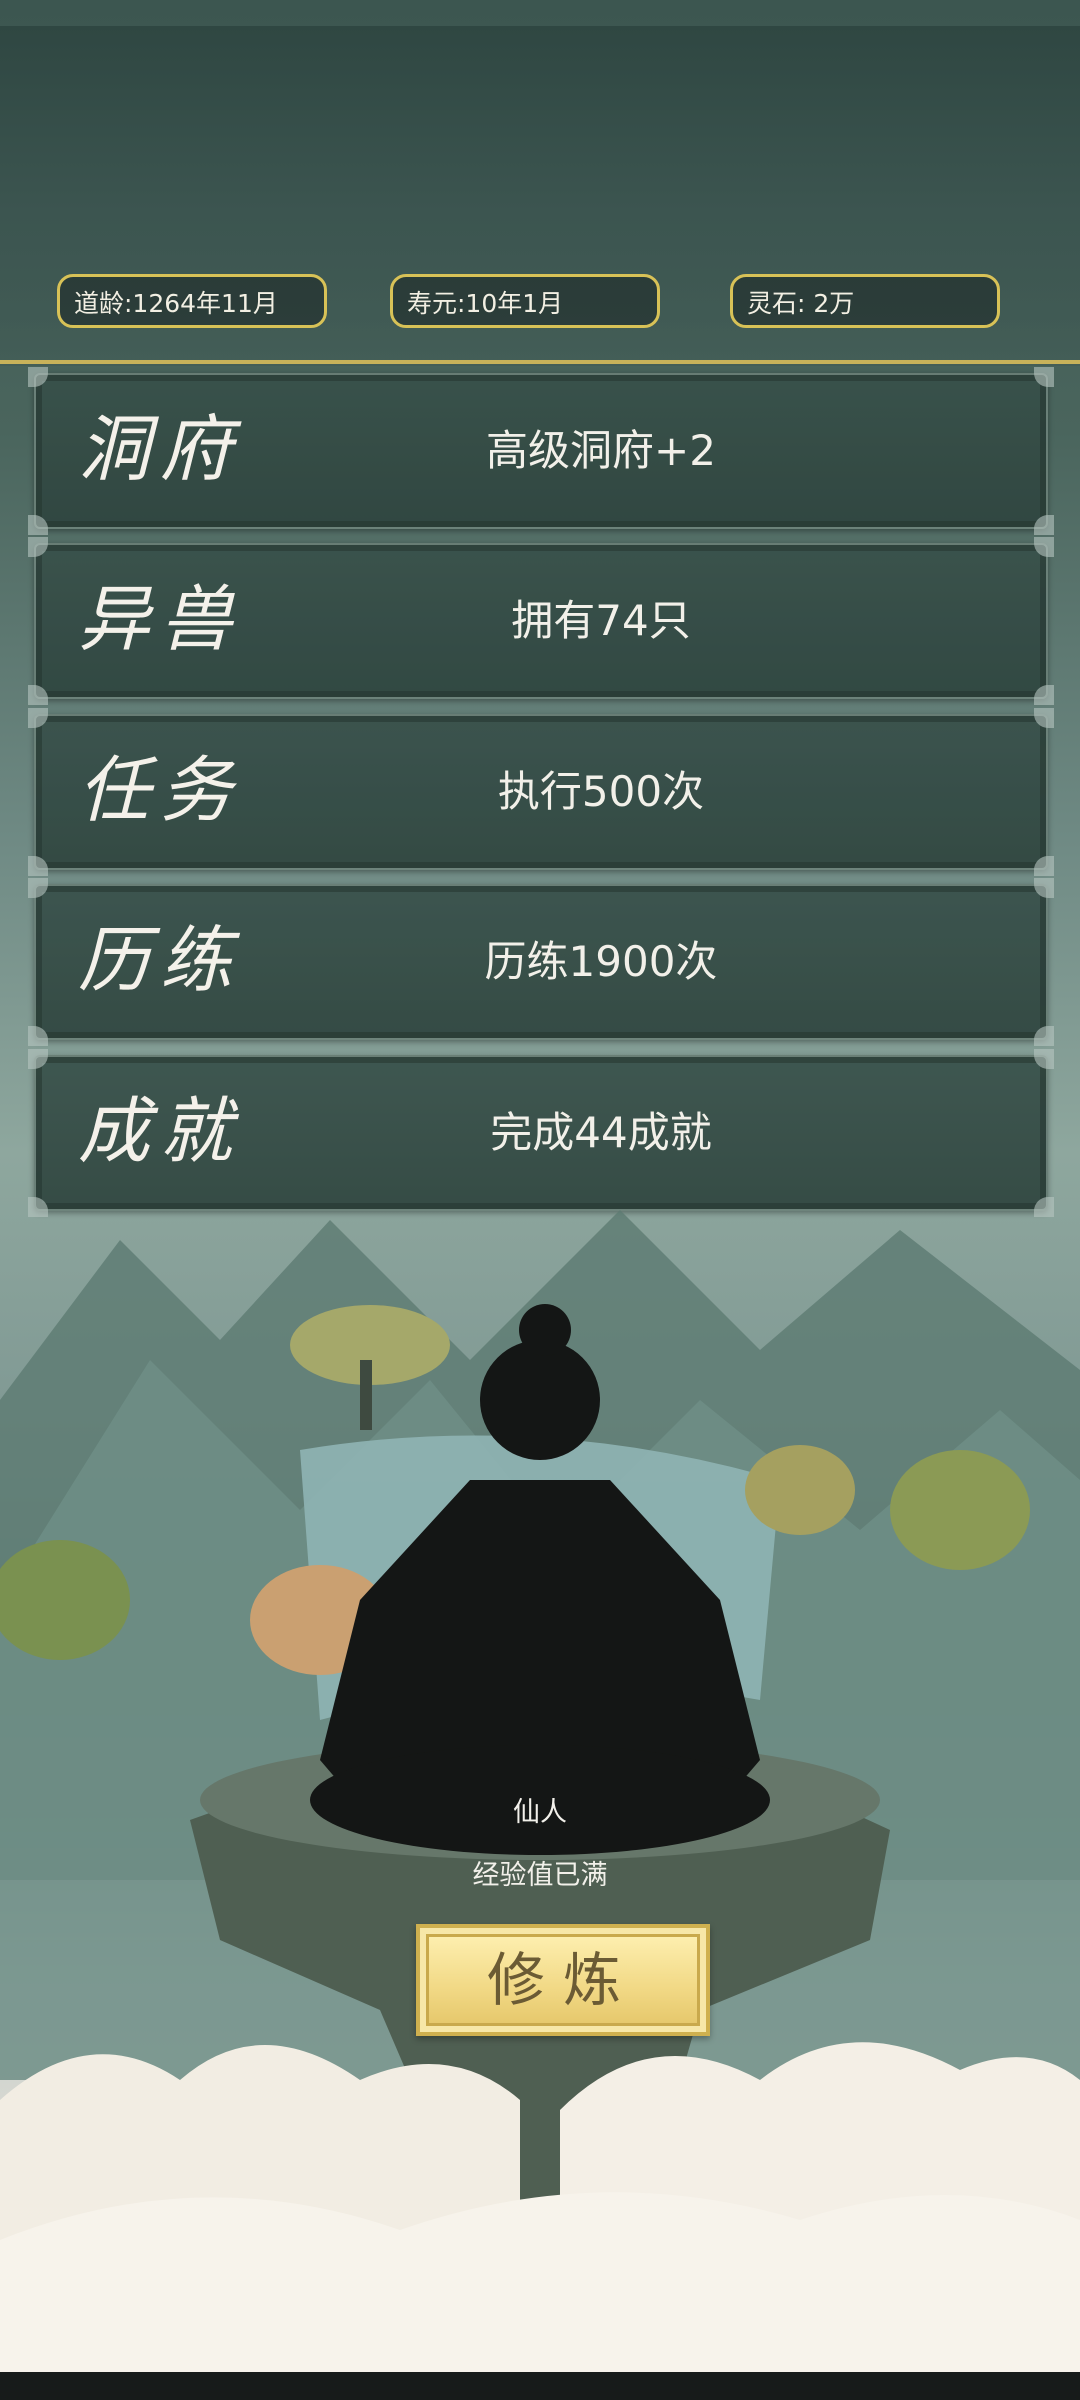 The height and width of the screenshot is (2400, 1080). Describe the element at coordinates (540, 2296) in the screenshot. I see `cloud` at that location.